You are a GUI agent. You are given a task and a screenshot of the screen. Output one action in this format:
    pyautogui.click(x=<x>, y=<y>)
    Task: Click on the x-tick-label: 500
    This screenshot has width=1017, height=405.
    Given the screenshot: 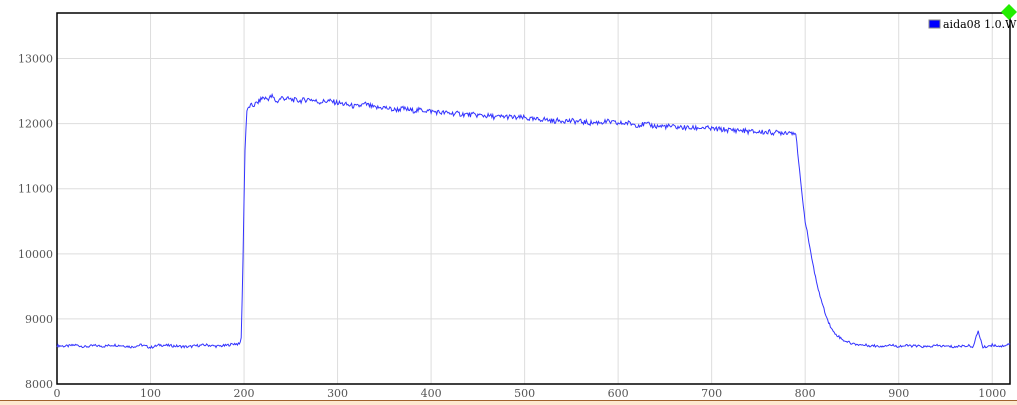 What is the action you would take?
    pyautogui.click(x=524, y=393)
    